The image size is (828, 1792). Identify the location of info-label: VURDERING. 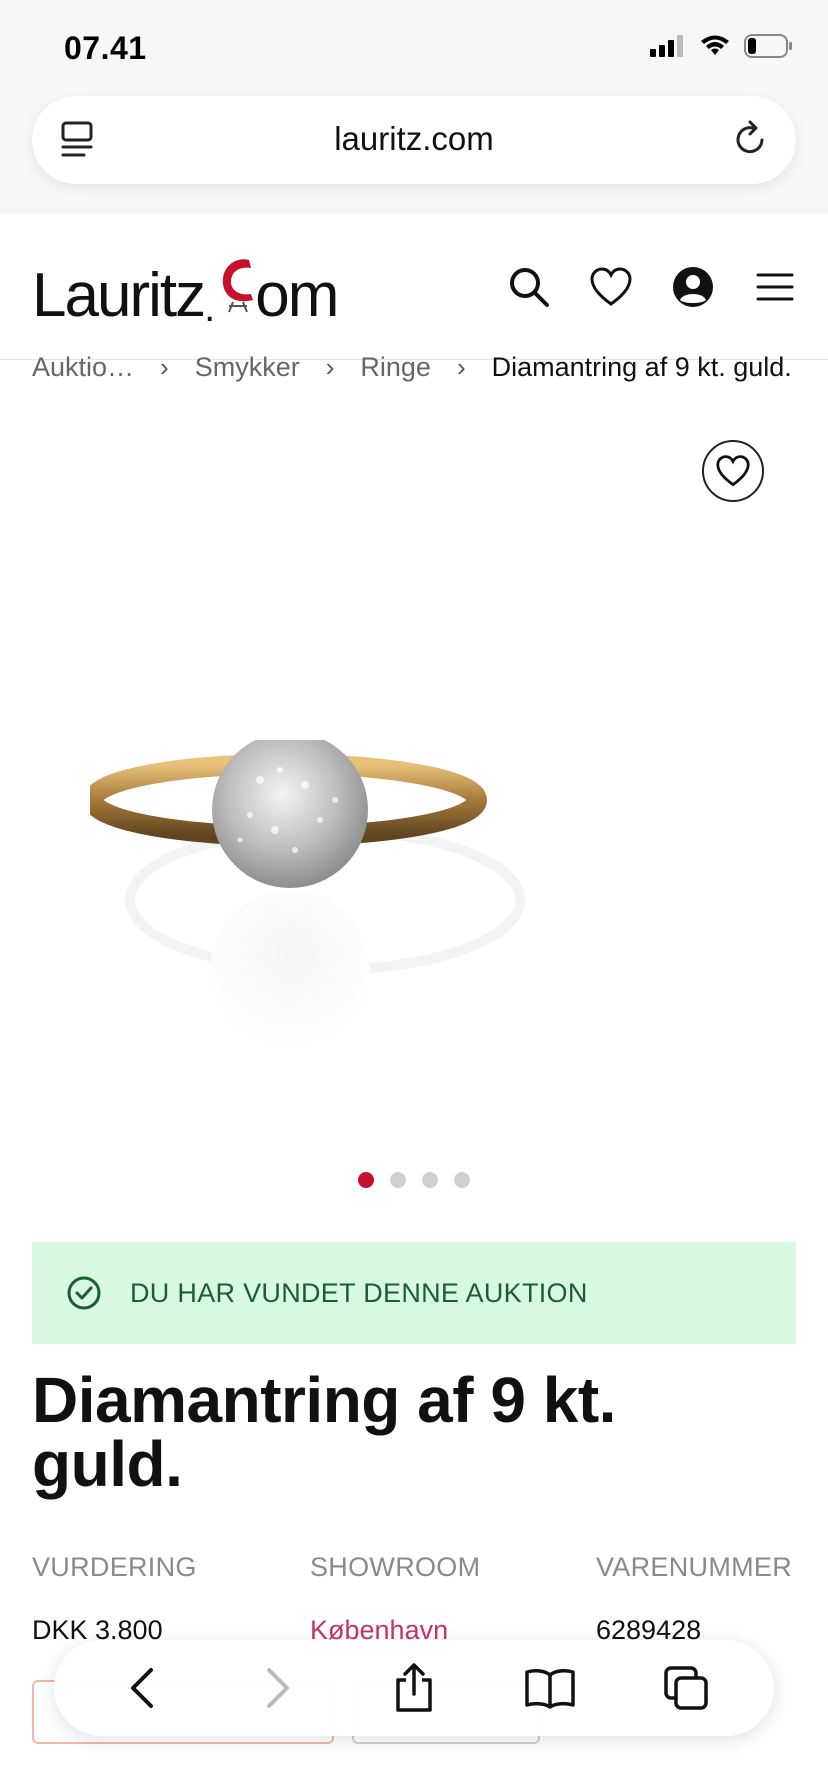
(114, 1567).